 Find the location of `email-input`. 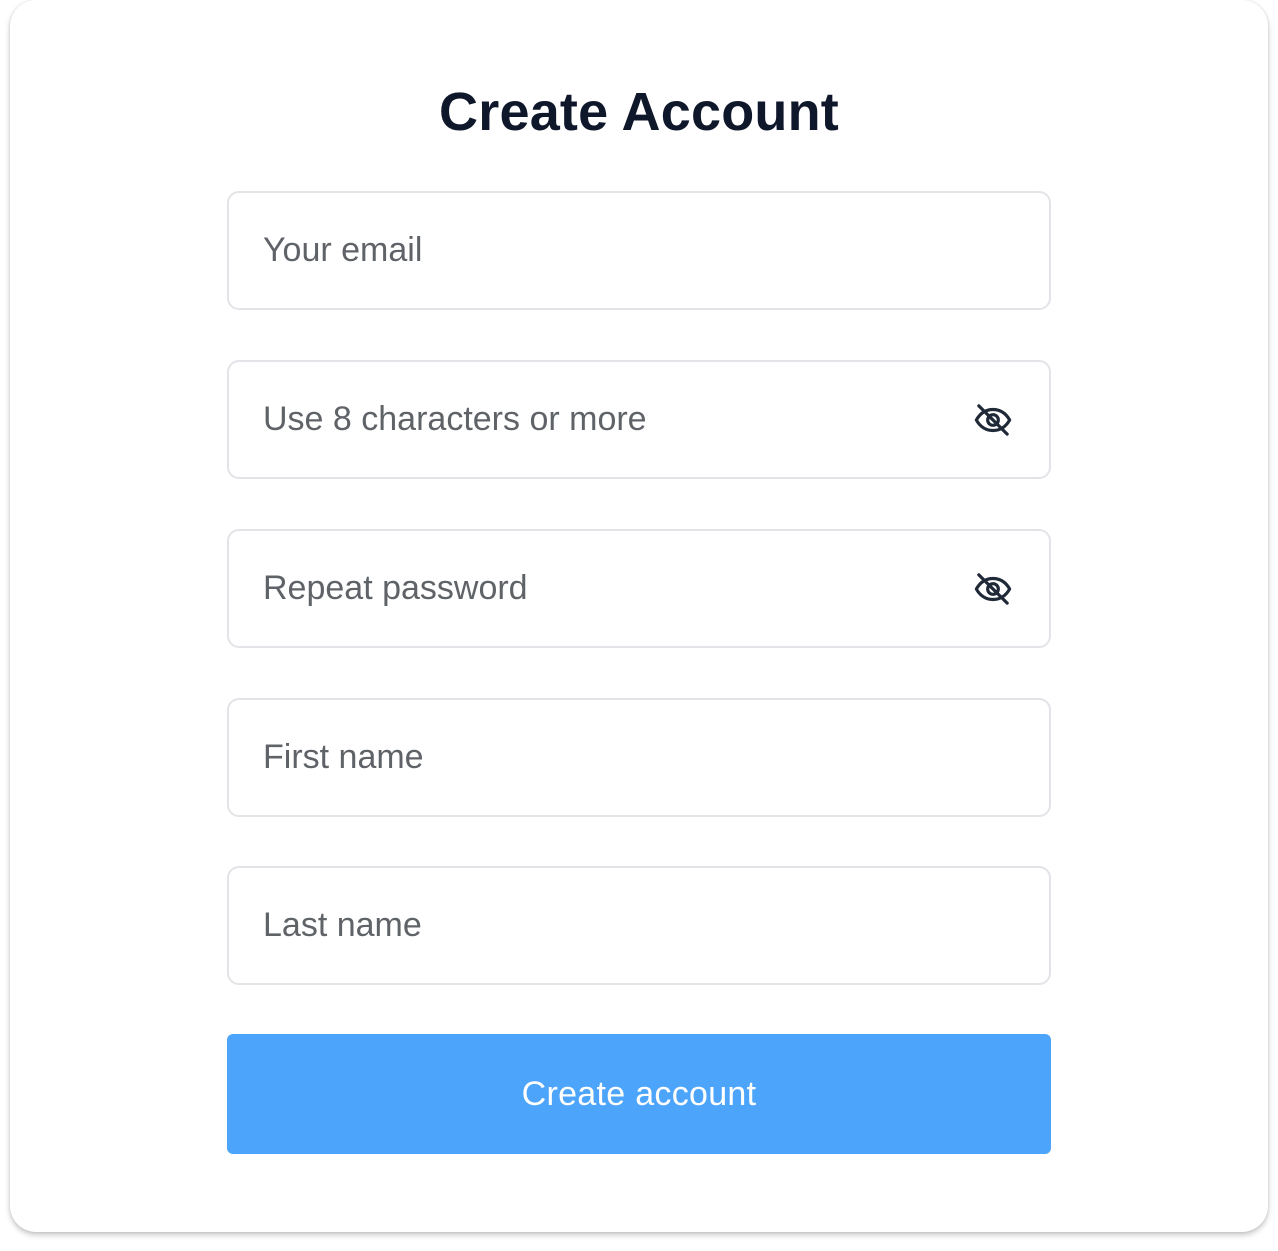

email-input is located at coordinates (639, 250).